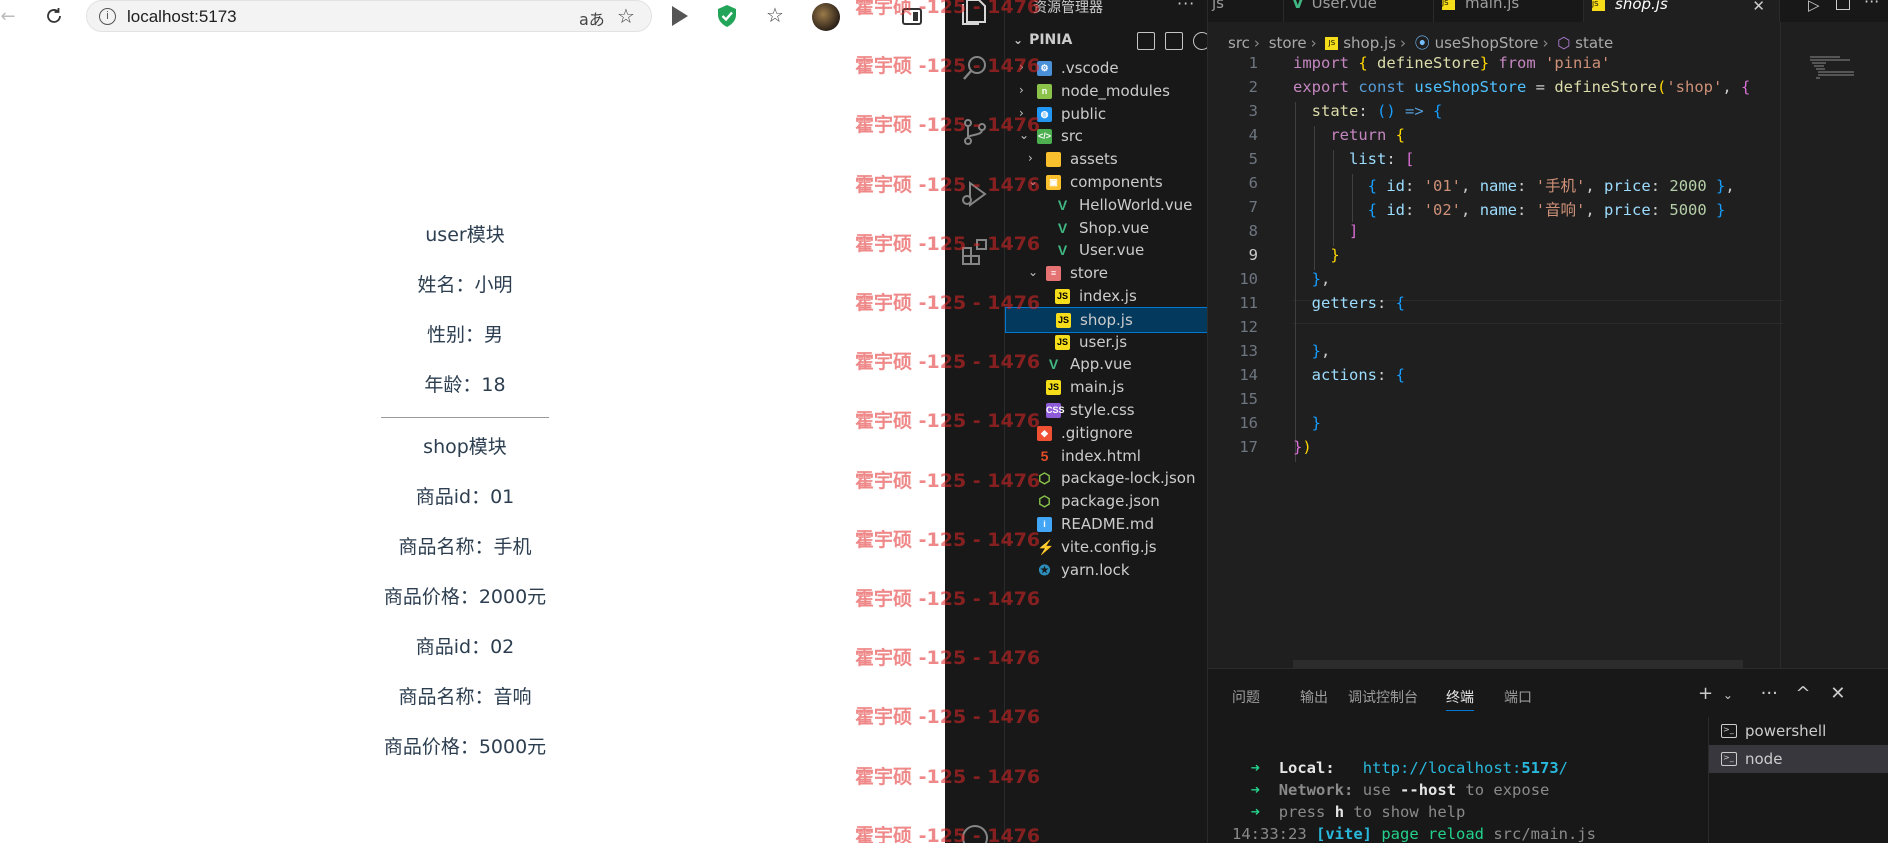  Describe the element at coordinates (1106, 319) in the screenshot. I see `tree-item-label: shop.js` at that location.